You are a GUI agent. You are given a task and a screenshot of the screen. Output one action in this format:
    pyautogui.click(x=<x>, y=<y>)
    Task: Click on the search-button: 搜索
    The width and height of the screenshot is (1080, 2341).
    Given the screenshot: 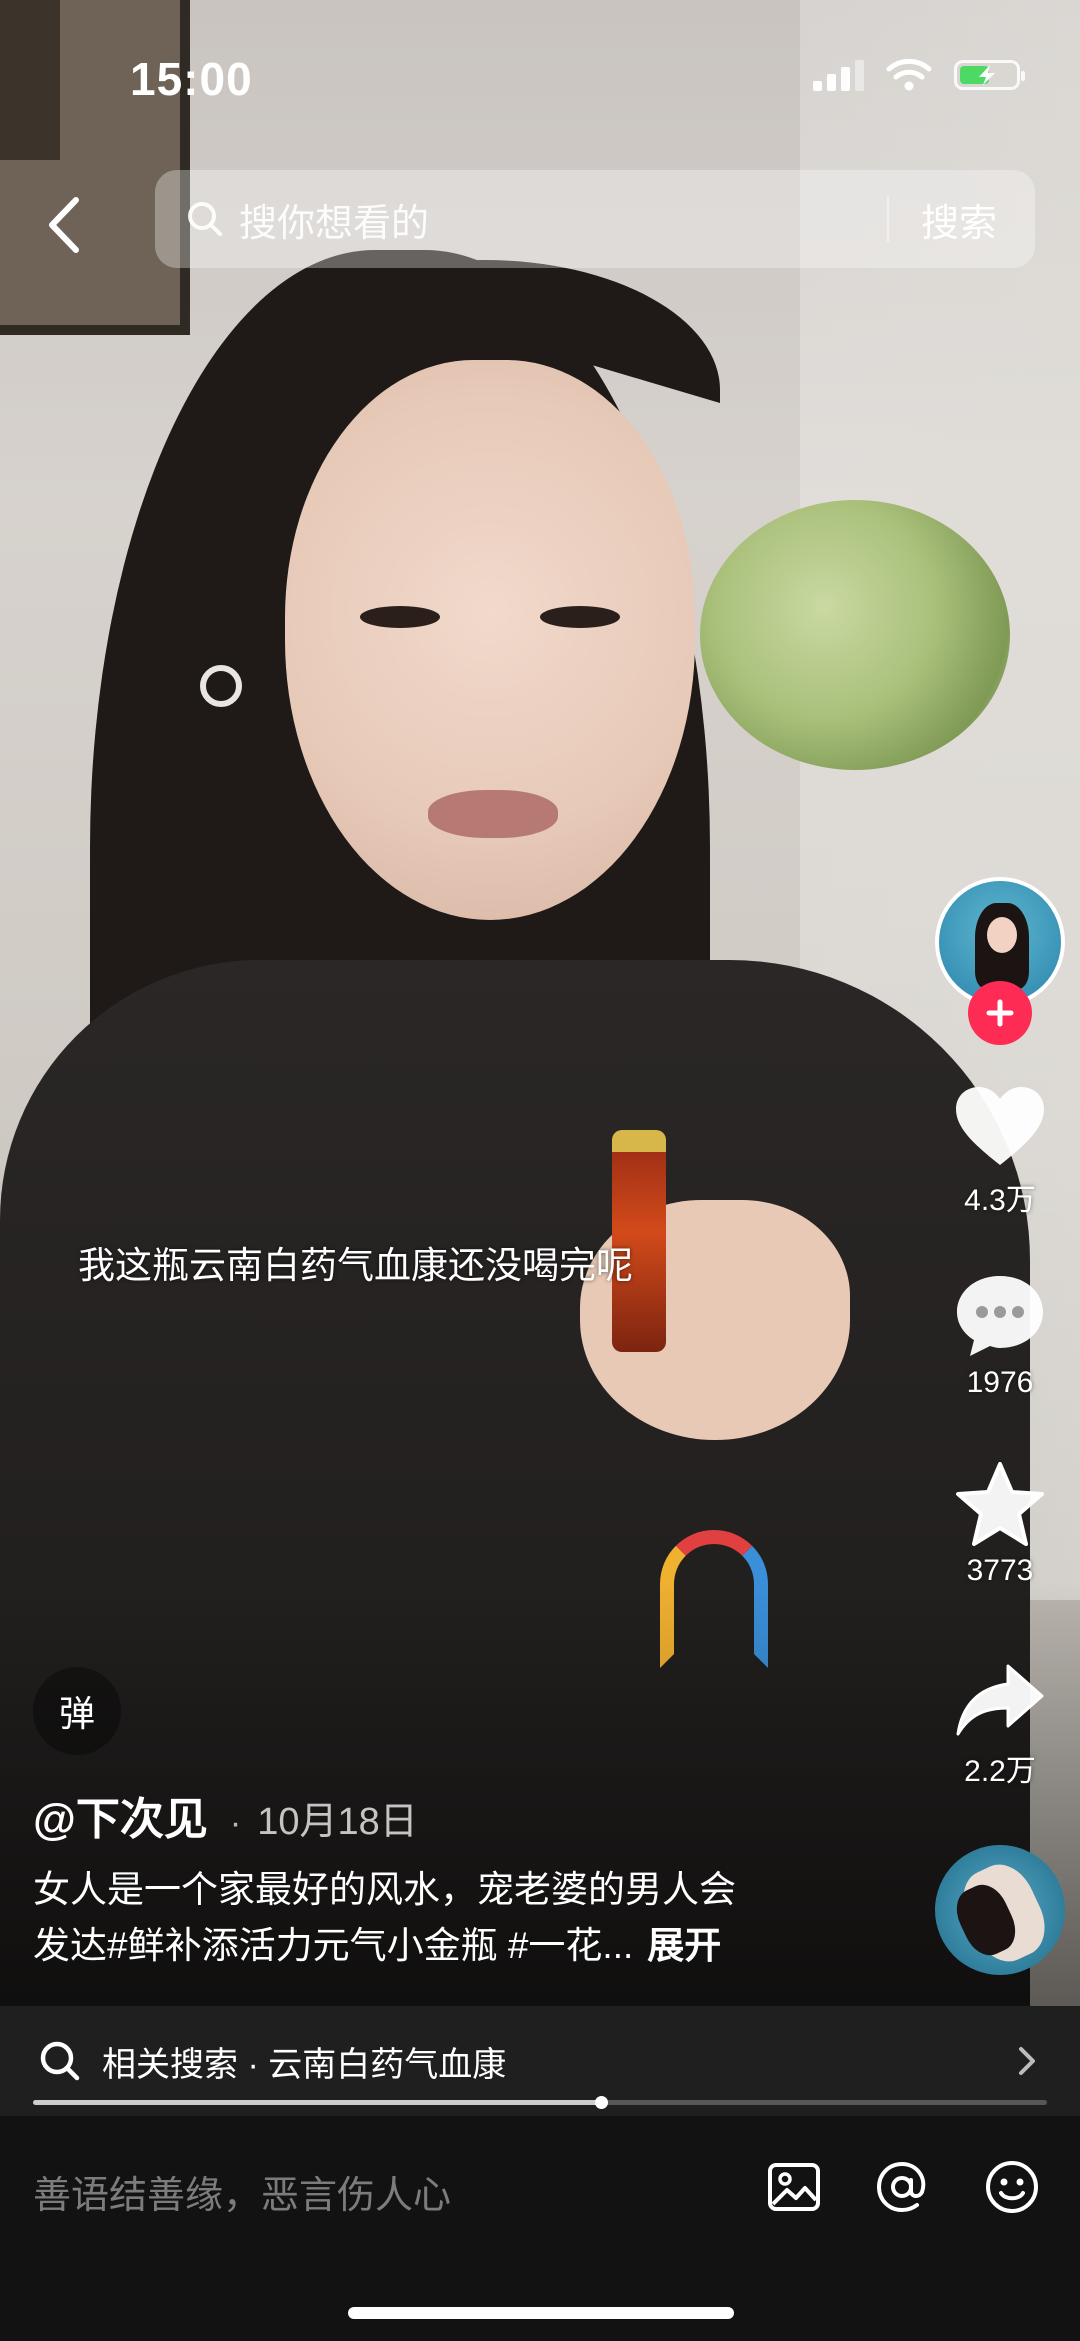 What is the action you would take?
    pyautogui.click(x=959, y=219)
    